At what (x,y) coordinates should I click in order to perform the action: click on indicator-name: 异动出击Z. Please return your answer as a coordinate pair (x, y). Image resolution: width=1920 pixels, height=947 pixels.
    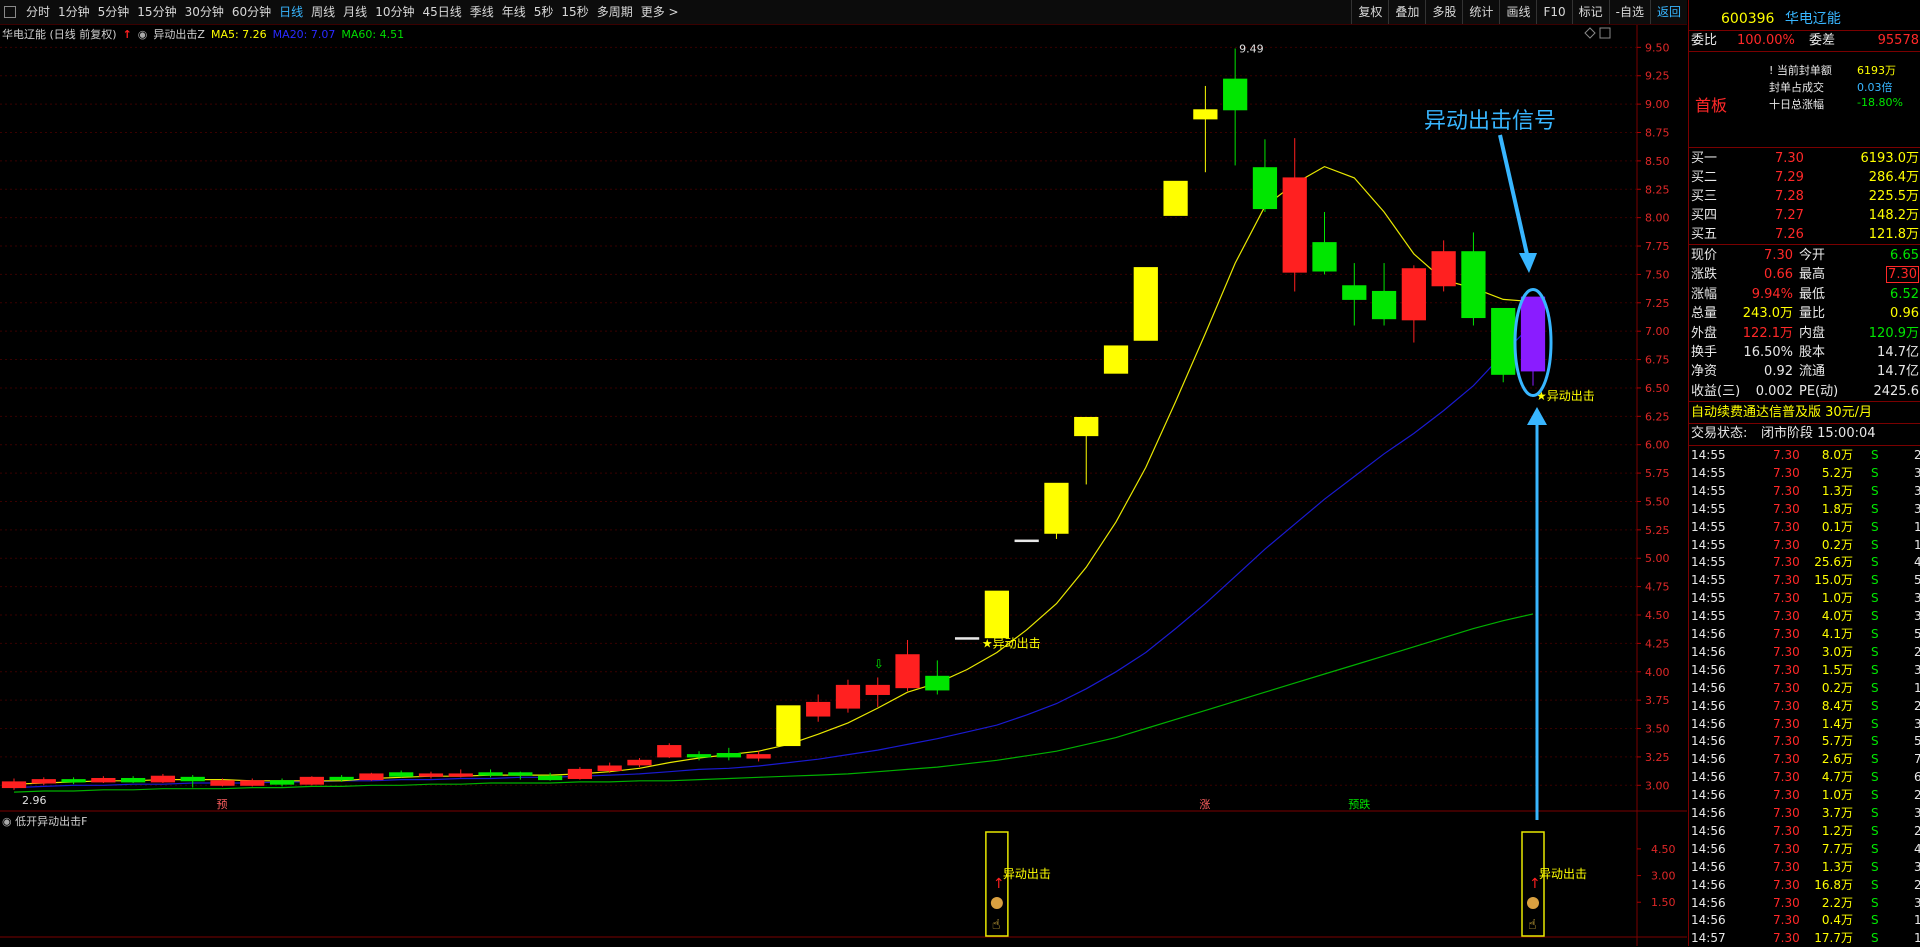
    Looking at the image, I should click on (179, 34).